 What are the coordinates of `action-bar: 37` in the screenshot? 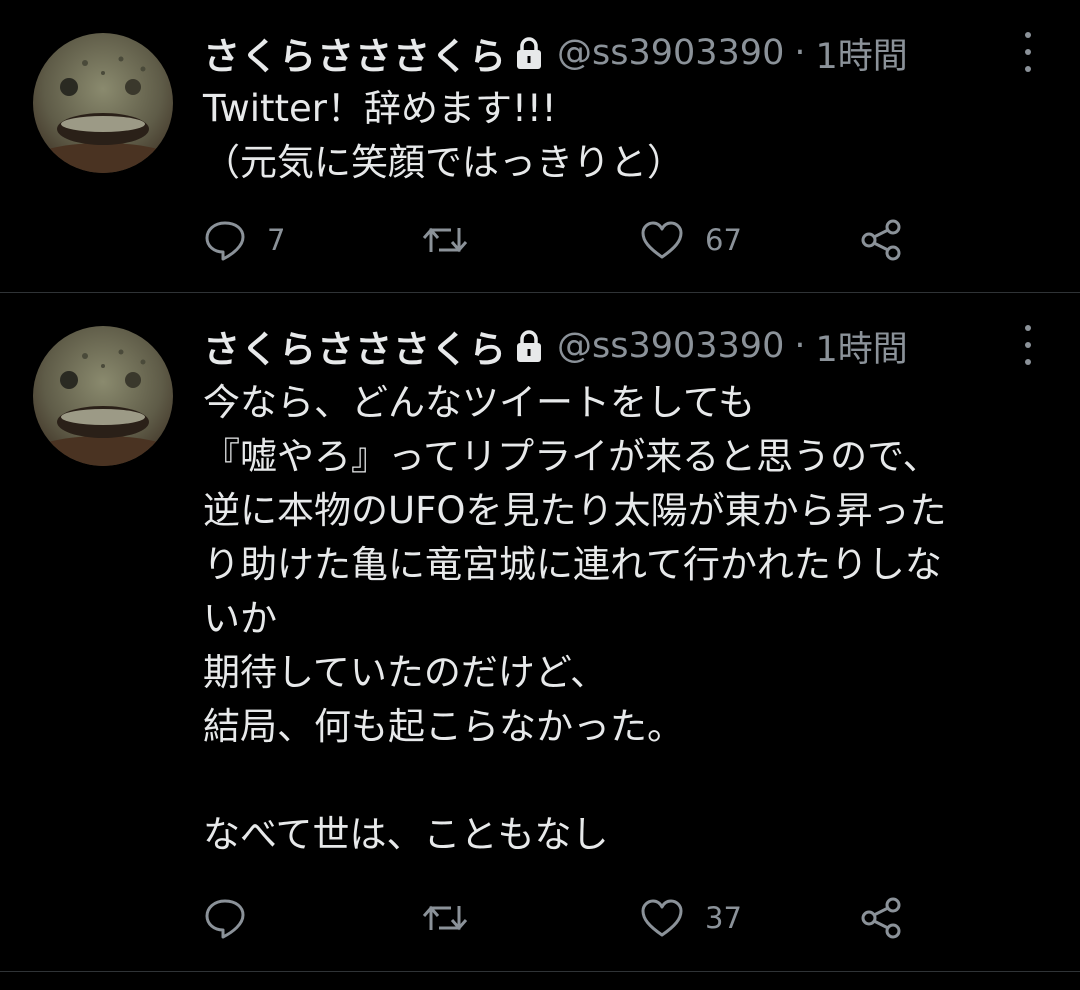 It's located at (563, 918).